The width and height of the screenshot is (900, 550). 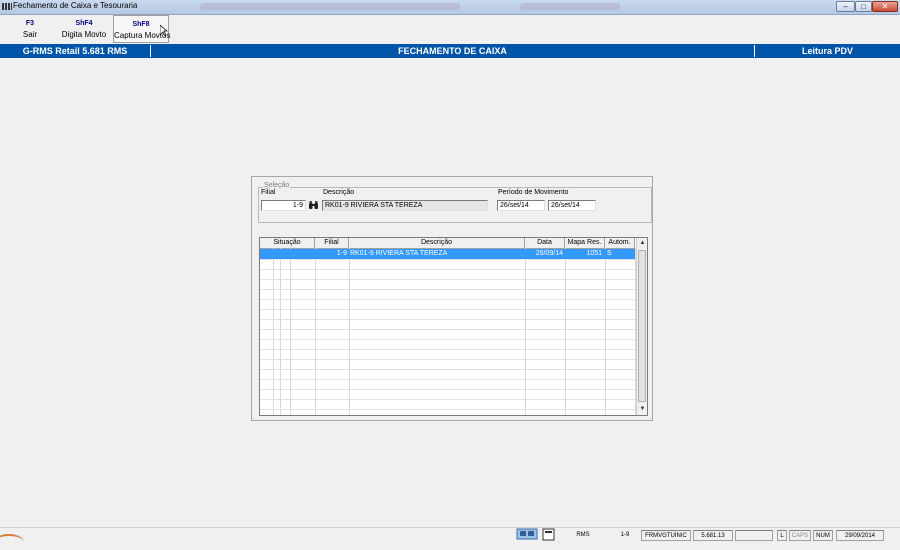 I want to click on cell-filial: 1-9, so click(x=341, y=253).